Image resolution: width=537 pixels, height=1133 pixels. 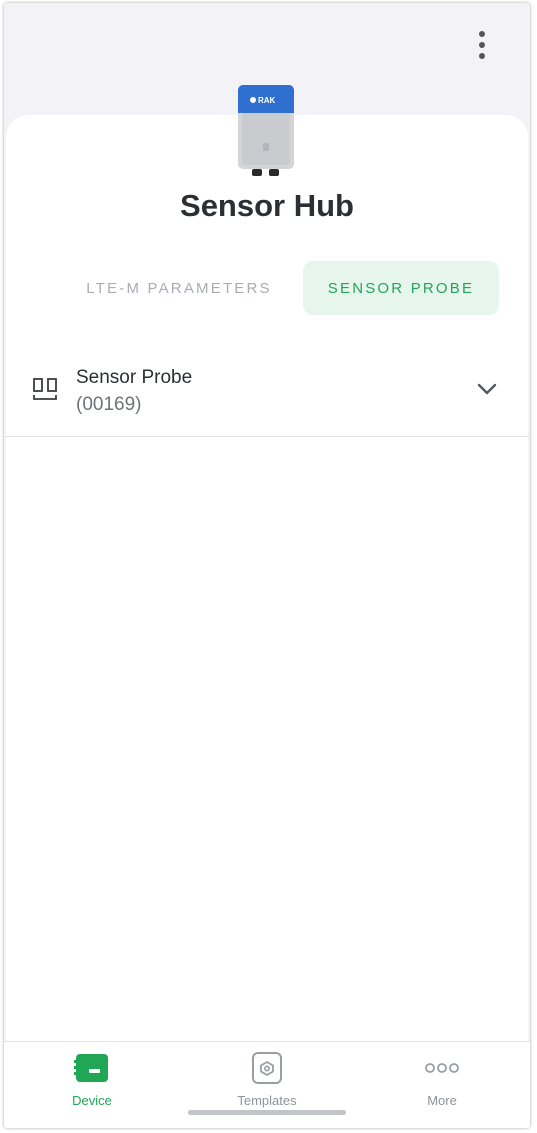 I want to click on chevron-down-icon, so click(x=487, y=389).